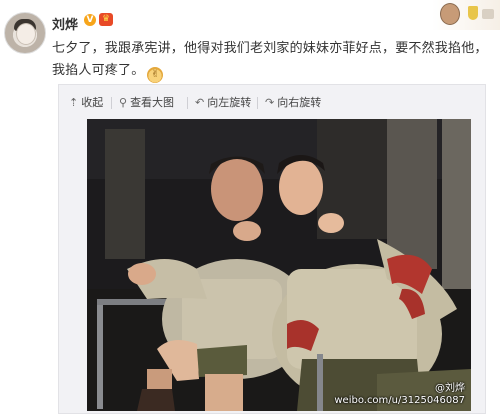  What do you see at coordinates (450, 388) in the screenshot?
I see `watermark-name: @刘烨` at bounding box center [450, 388].